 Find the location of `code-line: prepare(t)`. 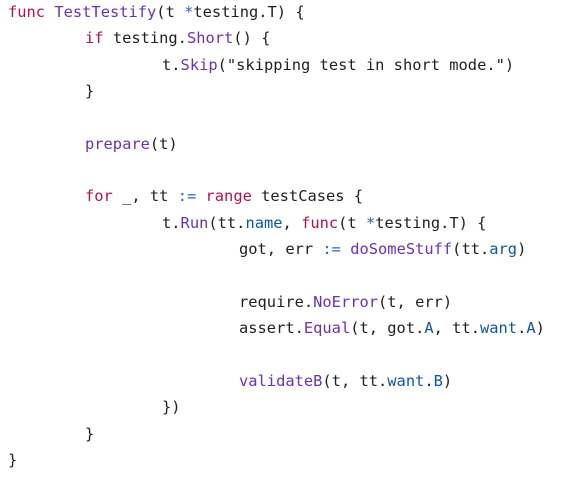

code-line: prepare(t) is located at coordinates (131, 144).